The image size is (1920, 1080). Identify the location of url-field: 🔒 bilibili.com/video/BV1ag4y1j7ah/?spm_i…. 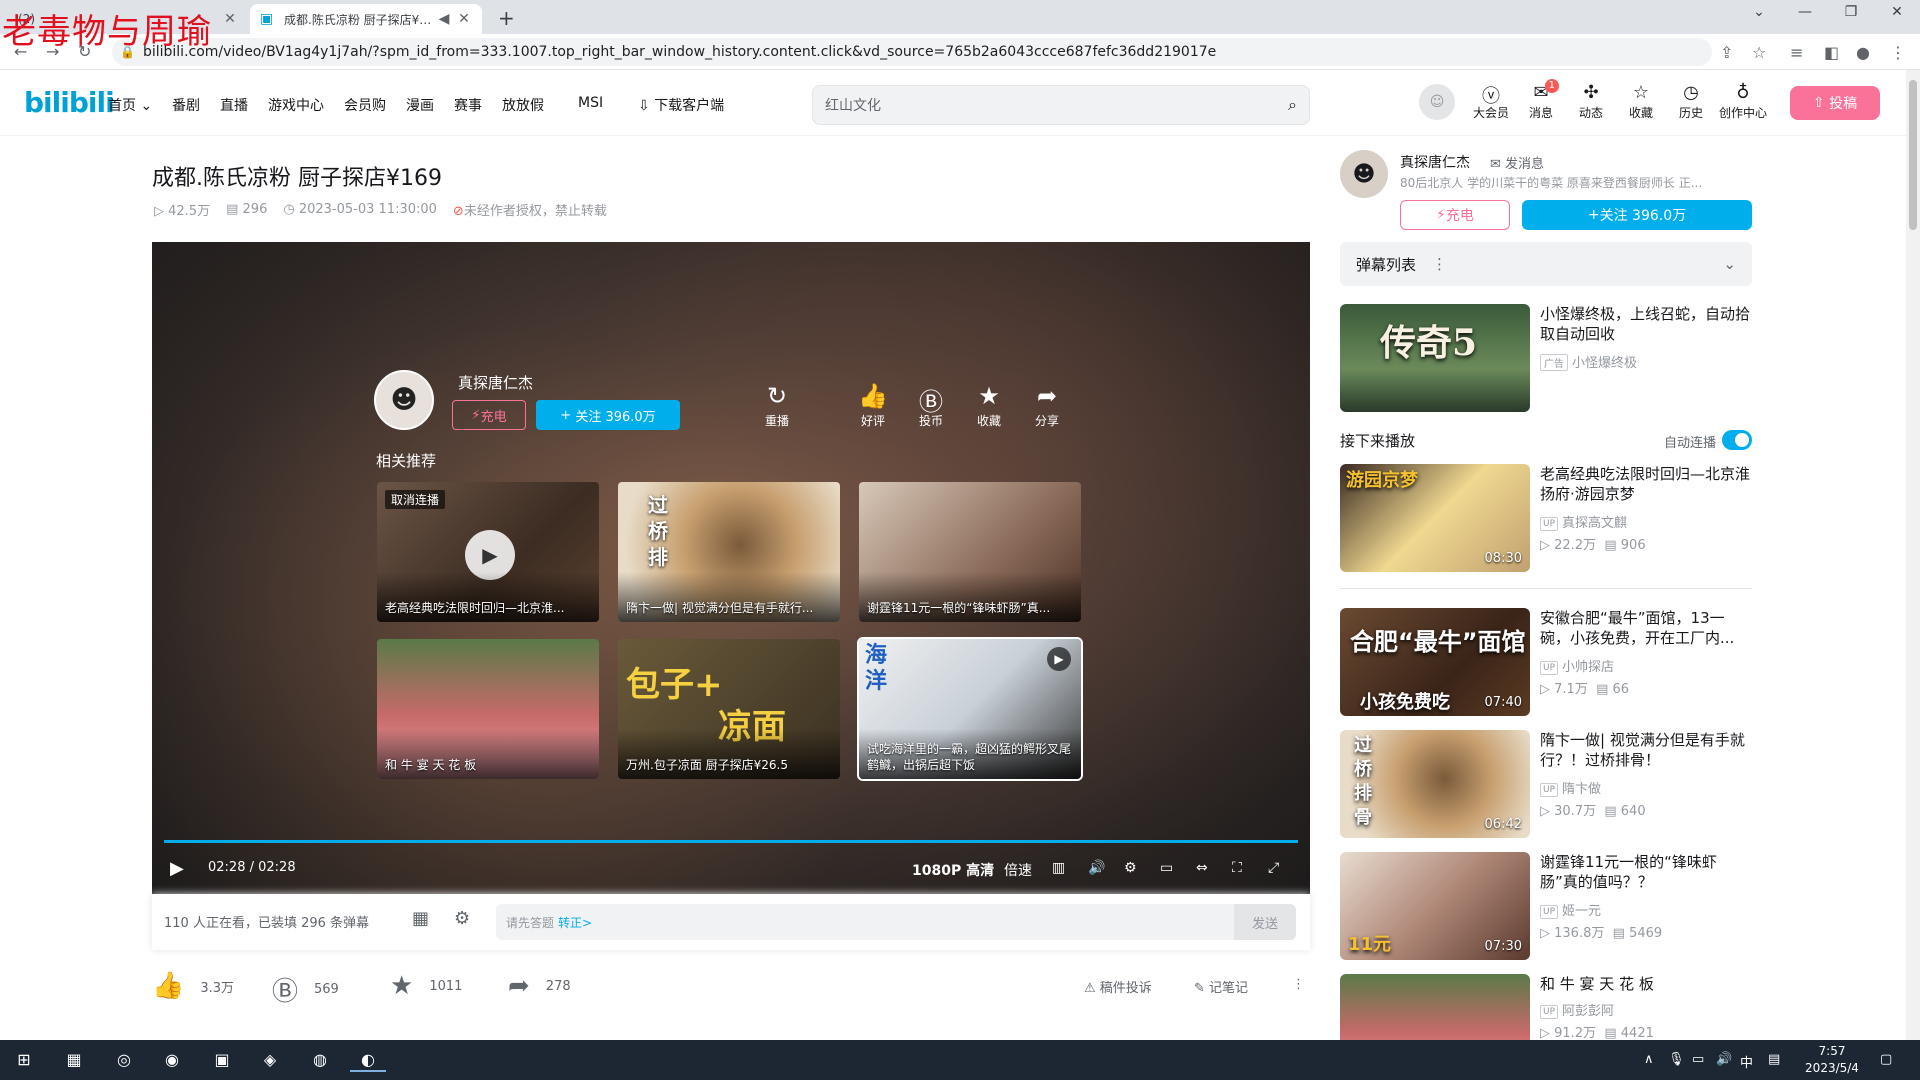
(912, 52).